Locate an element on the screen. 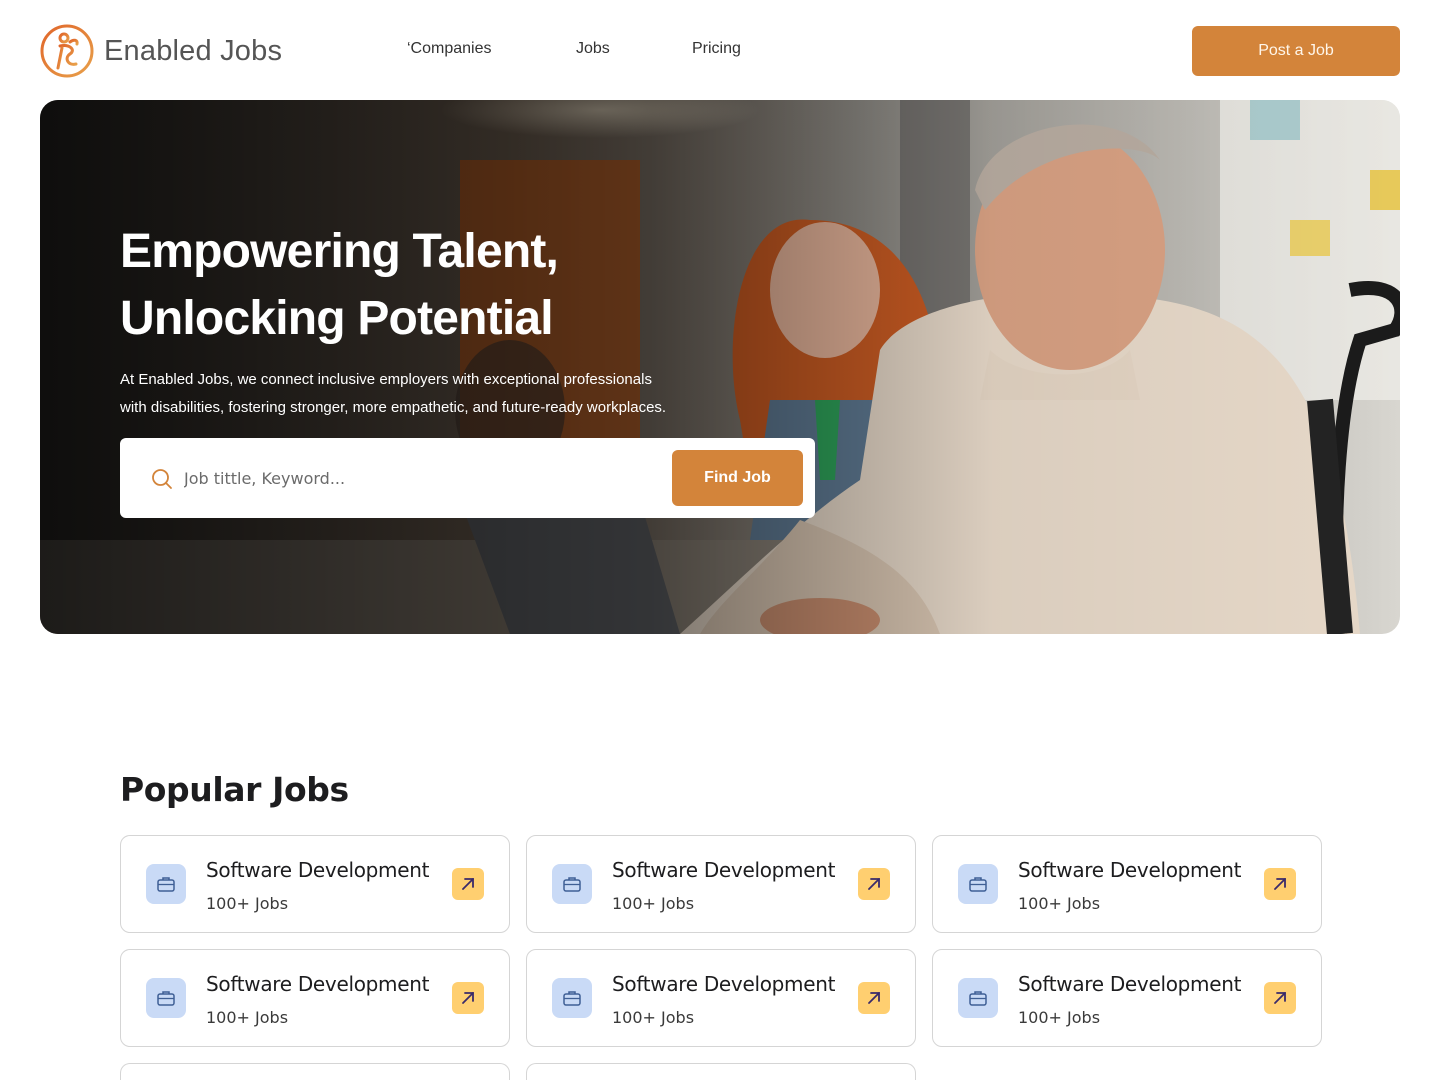 The width and height of the screenshot is (1440, 1080). logo-icon is located at coordinates (67, 51).